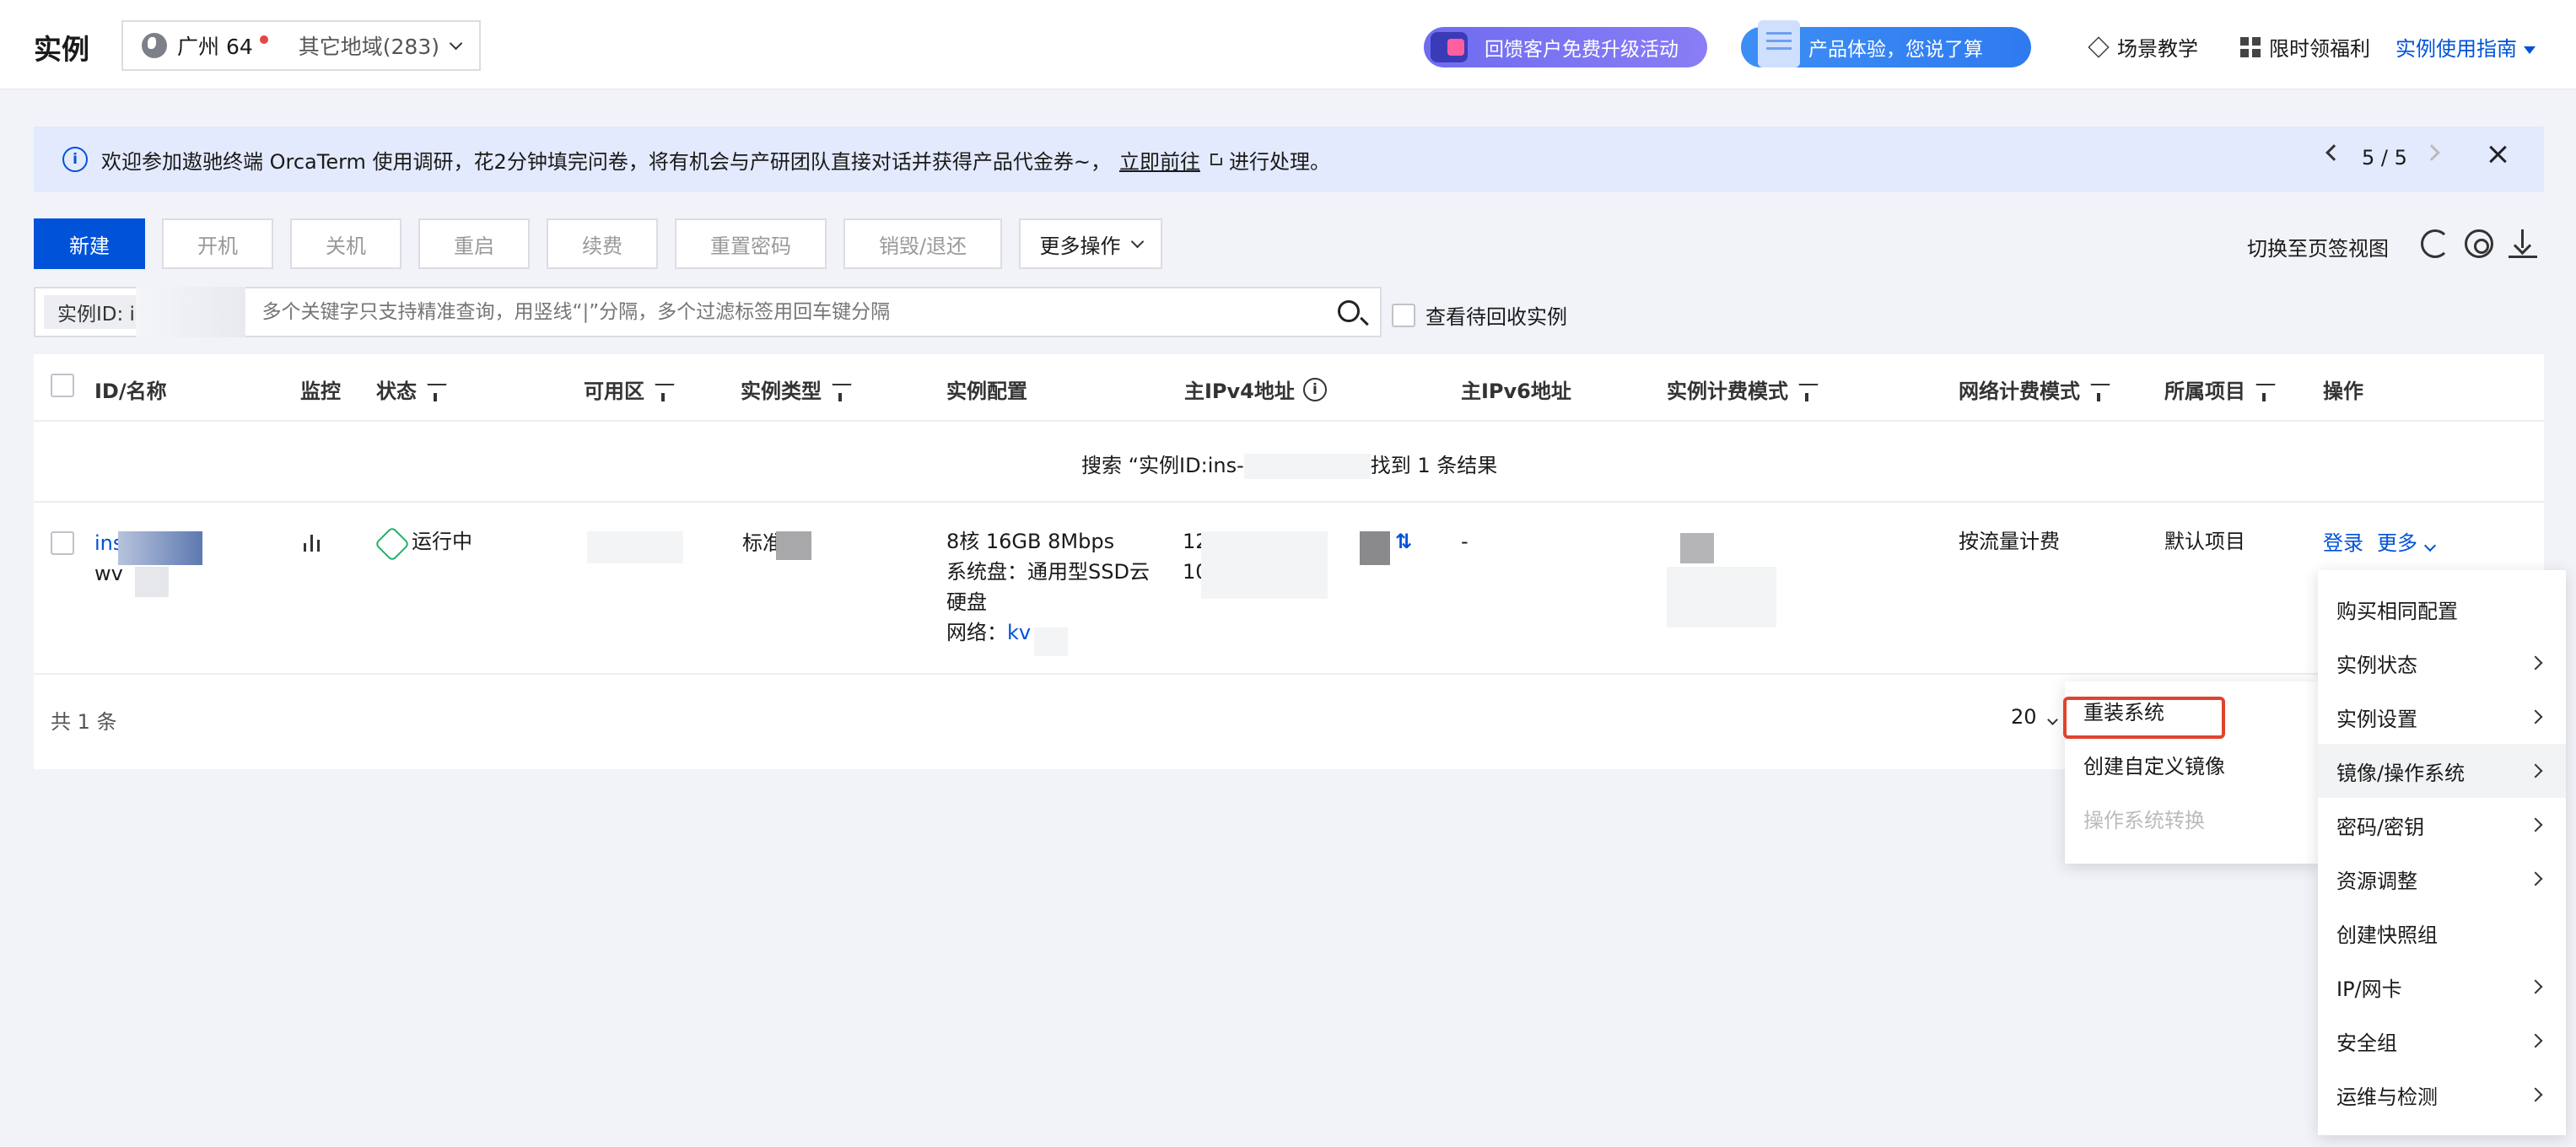 The height and width of the screenshot is (1147, 2576). I want to click on column-header-id: ID/名称, so click(130, 391).